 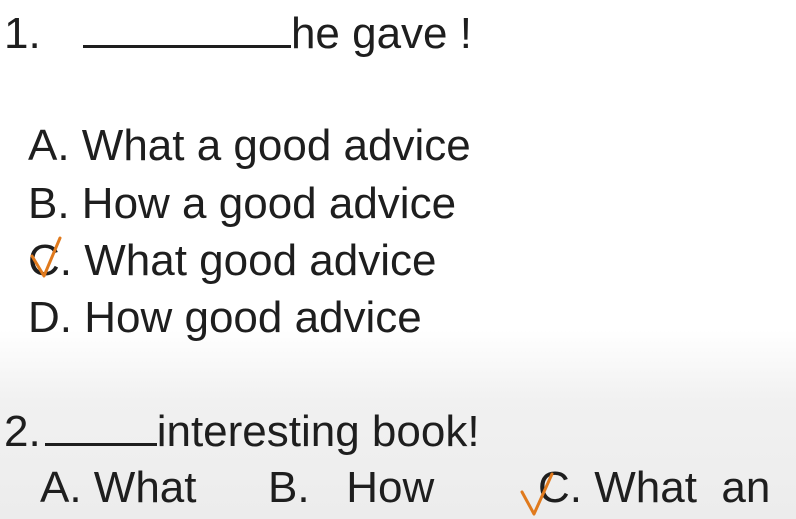 I want to click on q1-option-b: B. How a good advice, so click(x=242, y=204).